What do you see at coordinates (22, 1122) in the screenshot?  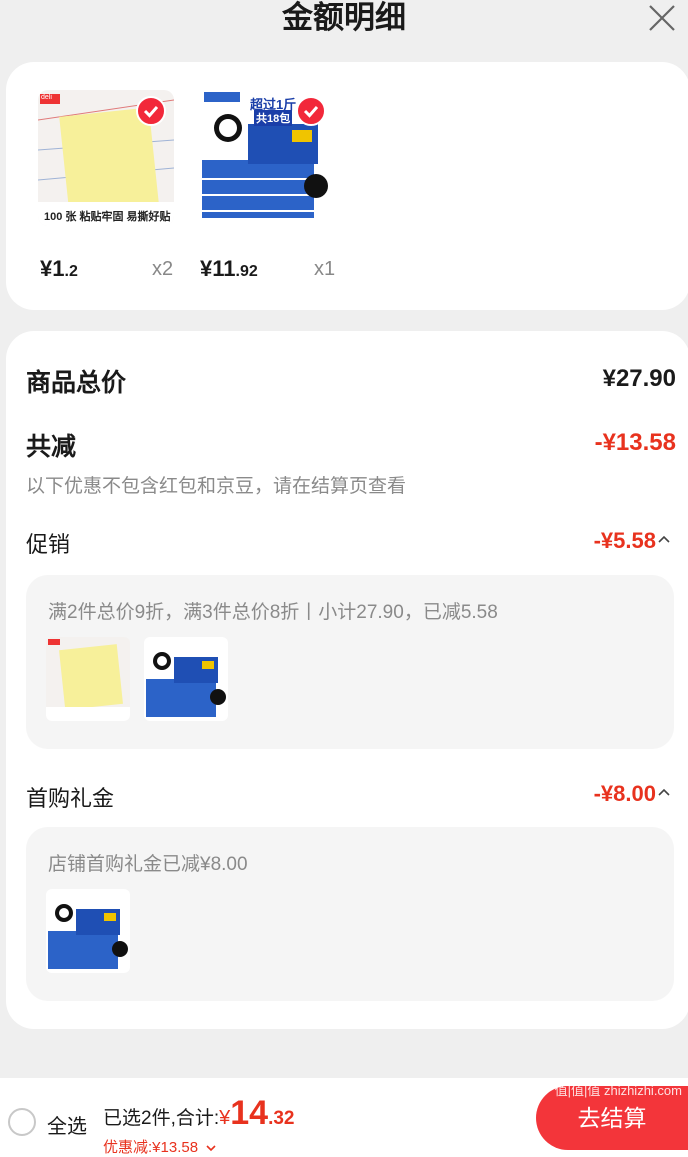 I see `select-all-radio` at bounding box center [22, 1122].